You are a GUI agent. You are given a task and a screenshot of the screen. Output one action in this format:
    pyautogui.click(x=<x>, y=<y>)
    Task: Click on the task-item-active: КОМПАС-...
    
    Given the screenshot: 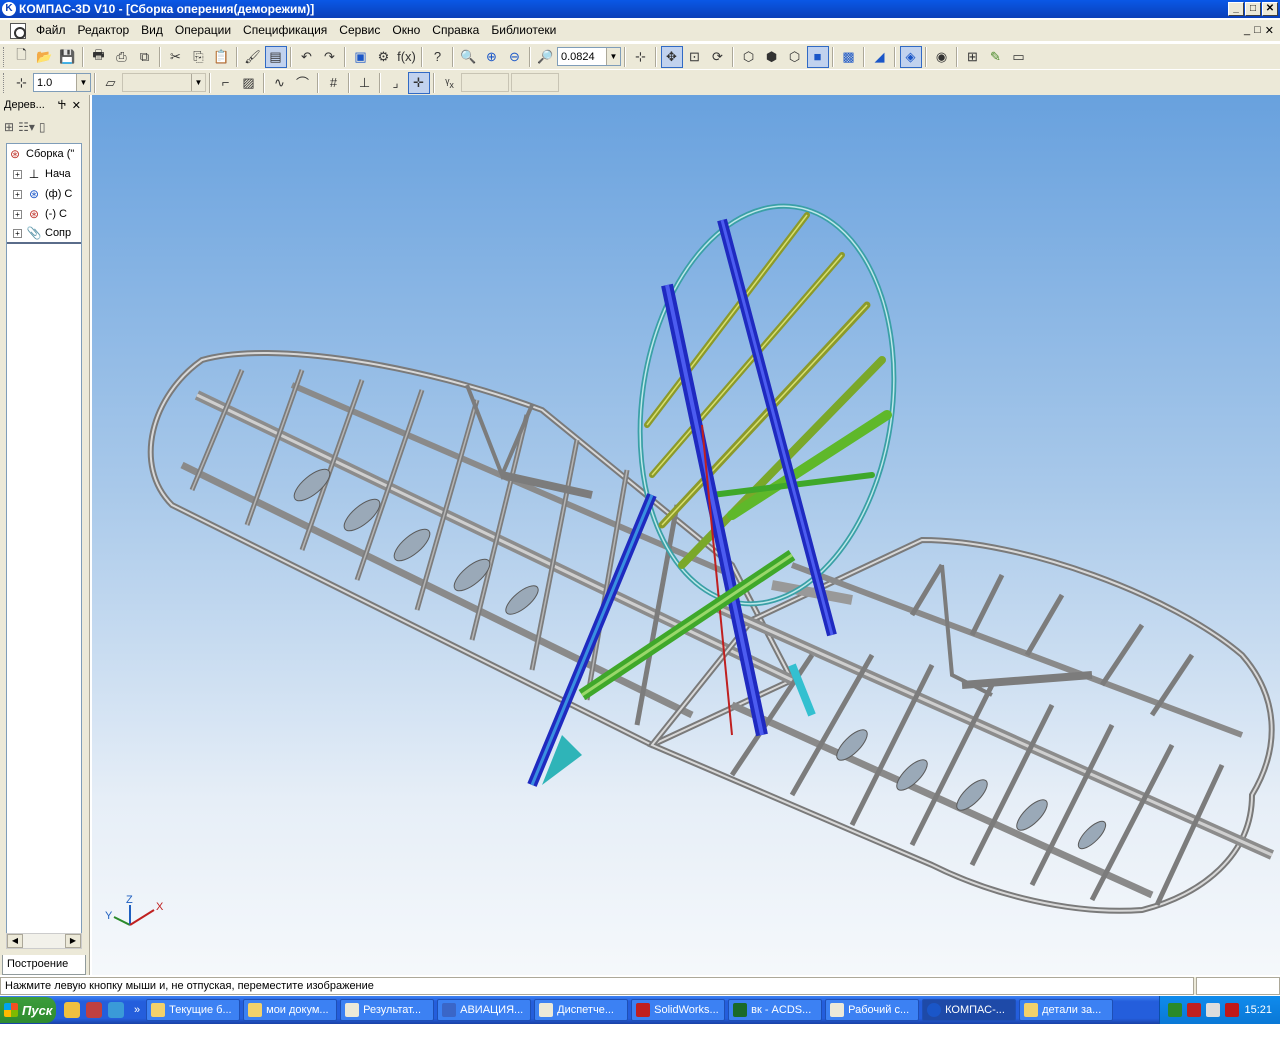 What is the action you would take?
    pyautogui.click(x=969, y=1010)
    